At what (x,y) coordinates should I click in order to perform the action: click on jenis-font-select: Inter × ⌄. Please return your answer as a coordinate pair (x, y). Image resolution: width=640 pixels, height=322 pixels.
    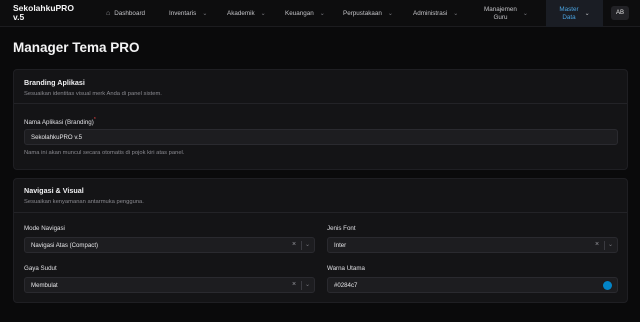
    Looking at the image, I should click on (472, 245).